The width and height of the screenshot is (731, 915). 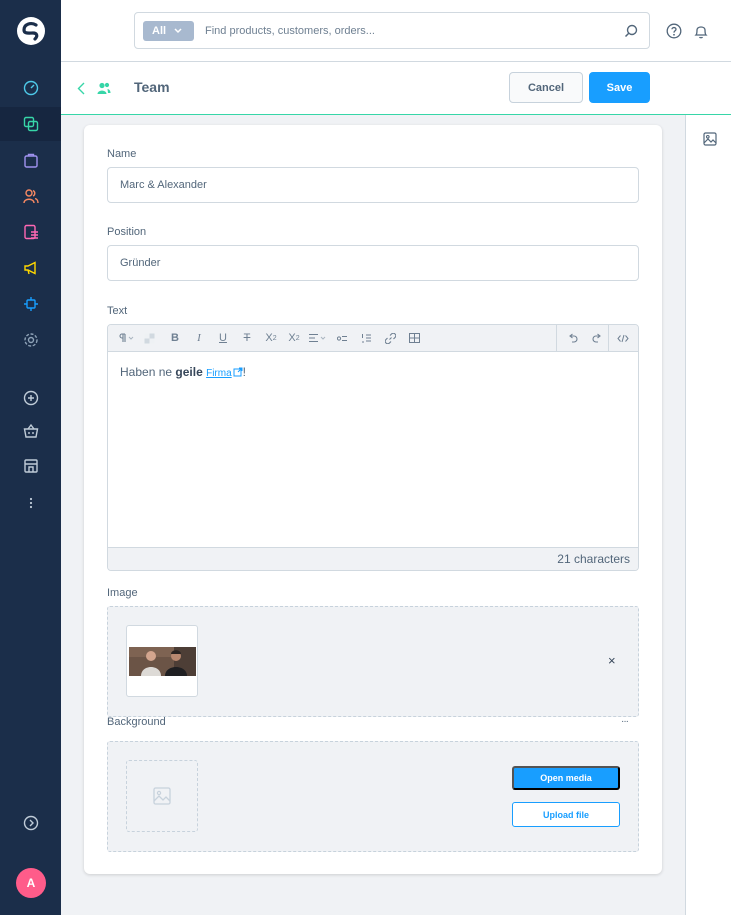 I want to click on shopware-logo, so click(x=31, y=31).